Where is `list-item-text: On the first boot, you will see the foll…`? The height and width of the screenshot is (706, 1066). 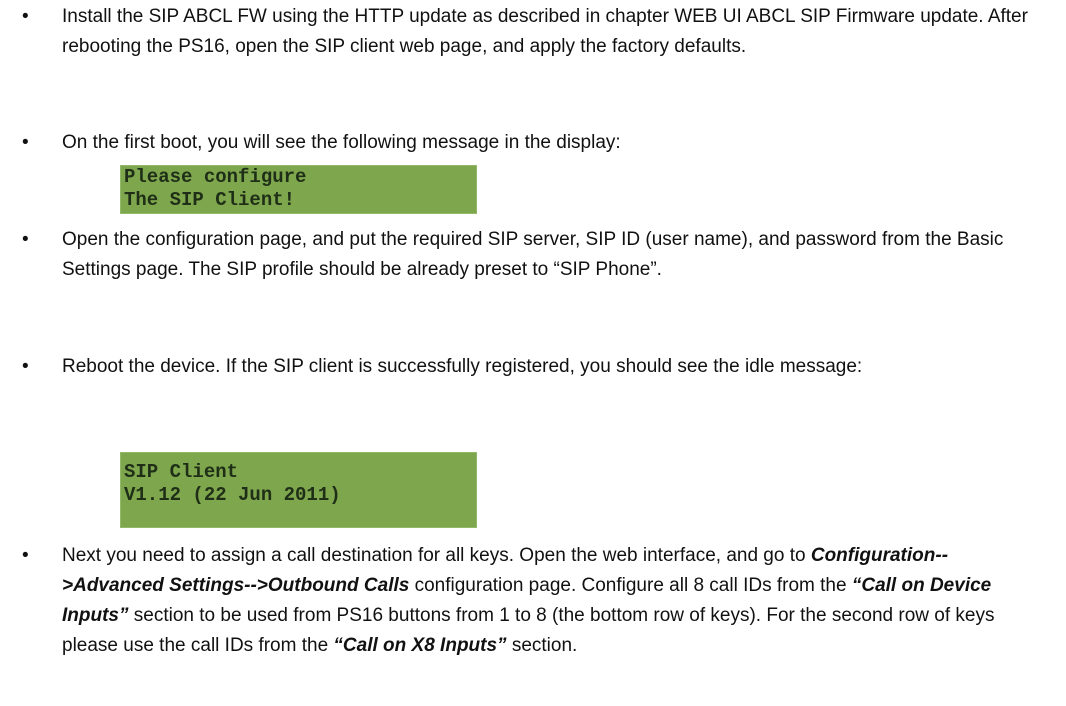
list-item-text: On the first boot, you will see the foll… is located at coordinates (341, 142).